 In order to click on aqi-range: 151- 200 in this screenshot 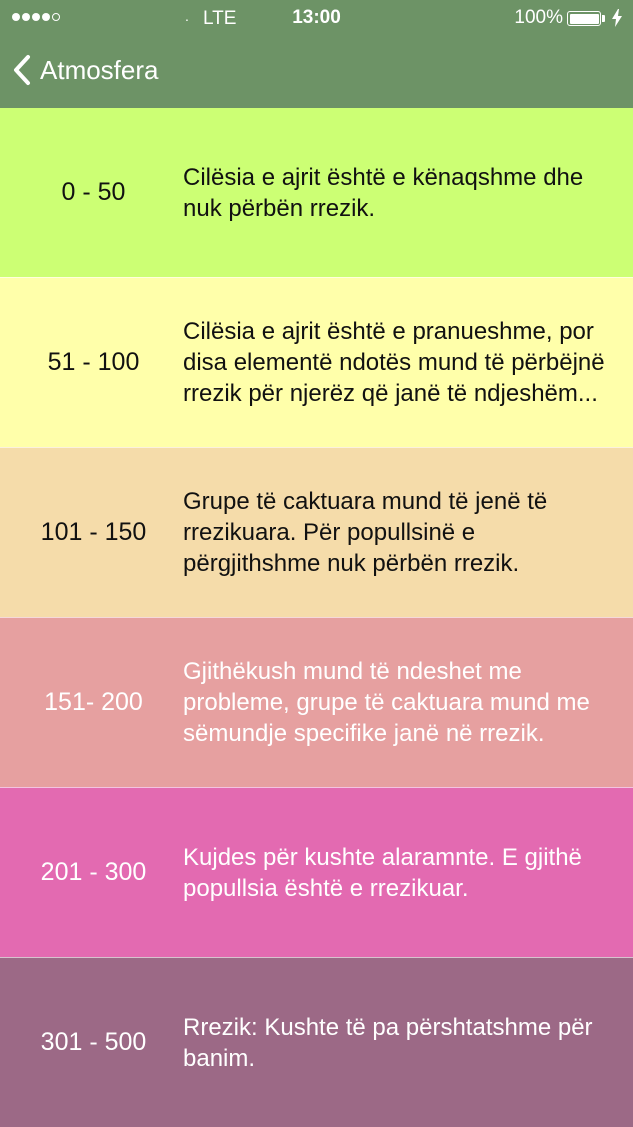, I will do `click(93, 702)`.